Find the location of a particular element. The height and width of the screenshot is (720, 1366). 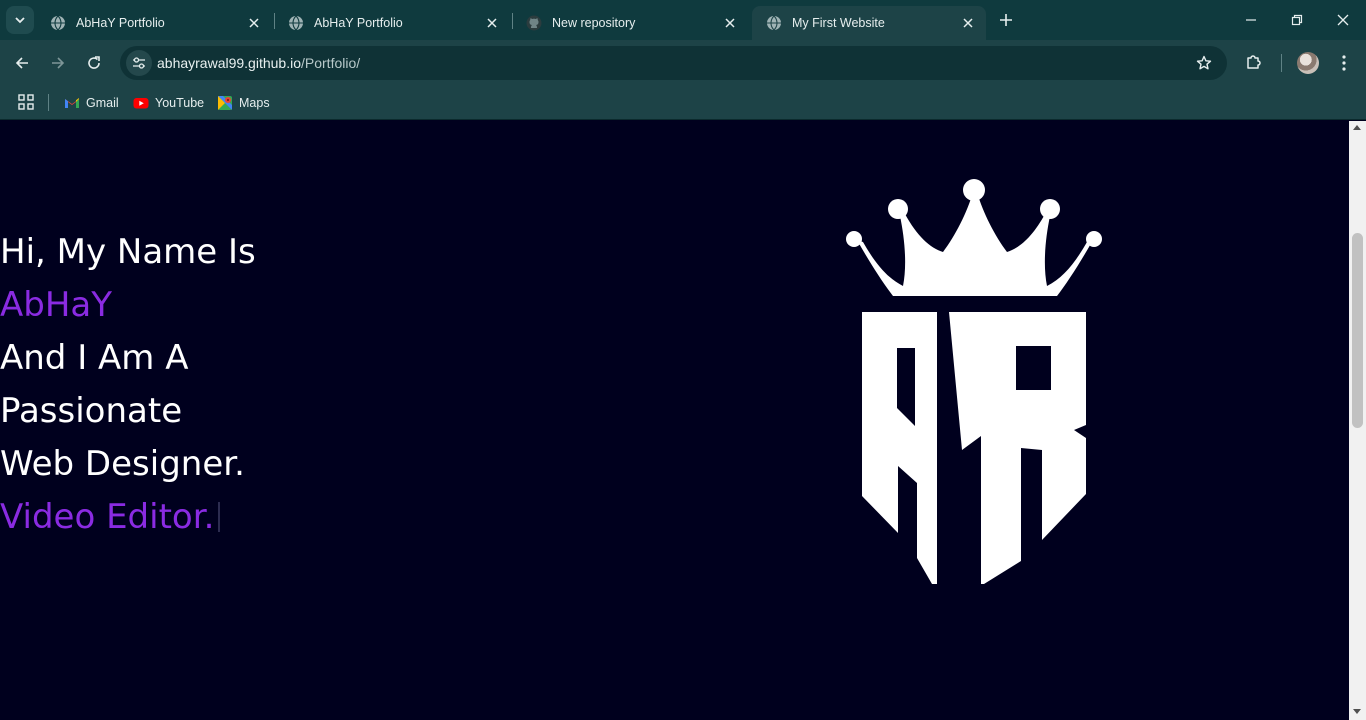

address-bar: abhayrawal99.github.io/Portfolio/ is located at coordinates (673, 63).